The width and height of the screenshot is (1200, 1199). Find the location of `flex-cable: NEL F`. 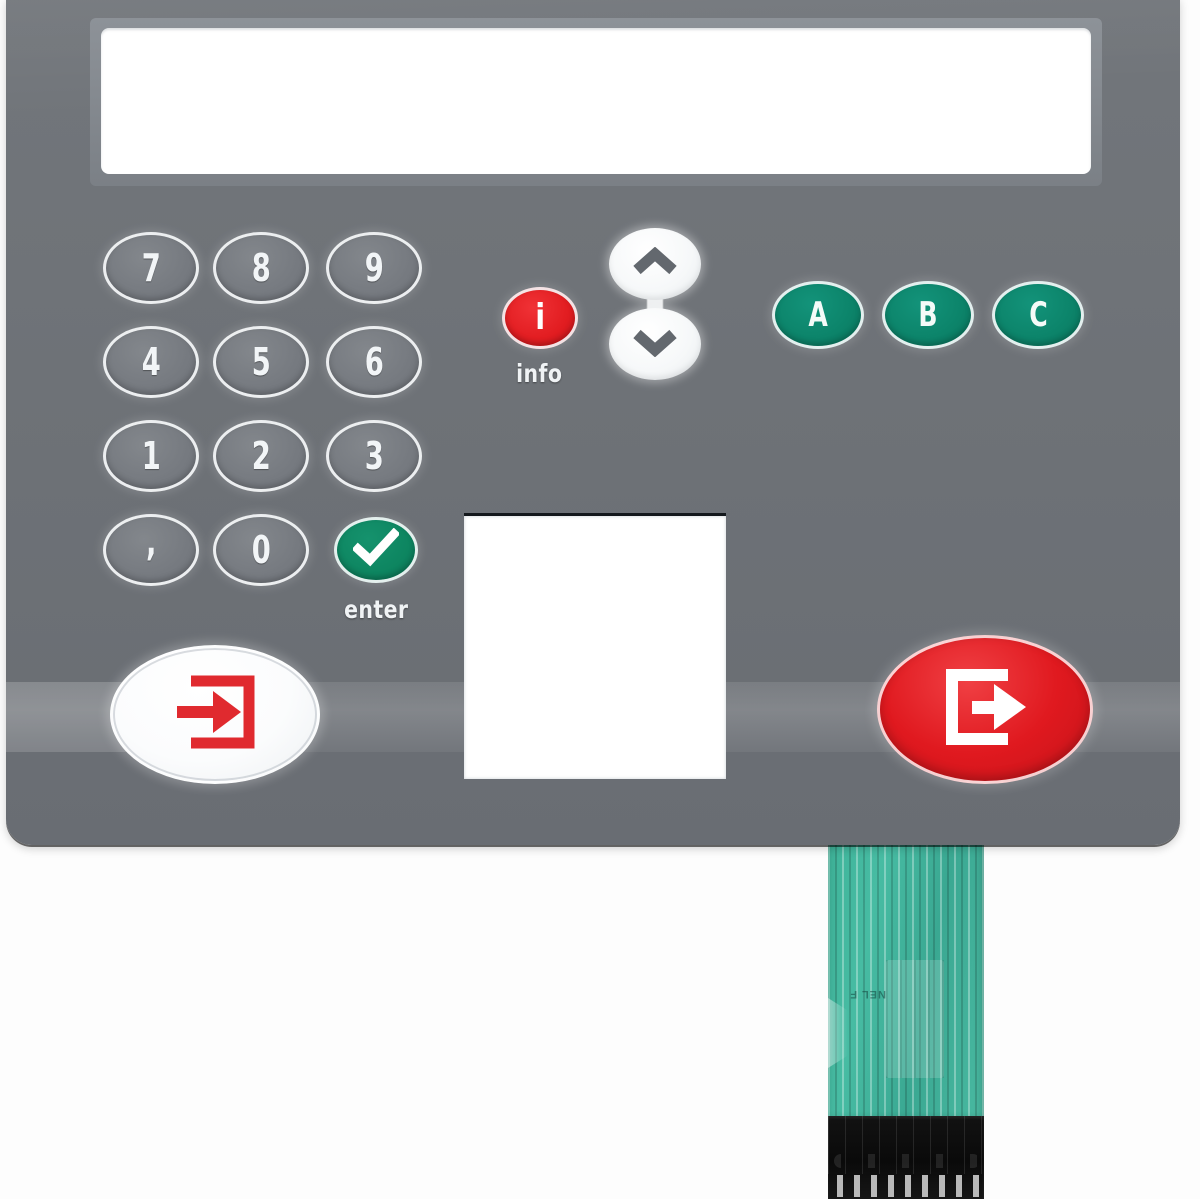

flex-cable: NEL F is located at coordinates (906, 977).